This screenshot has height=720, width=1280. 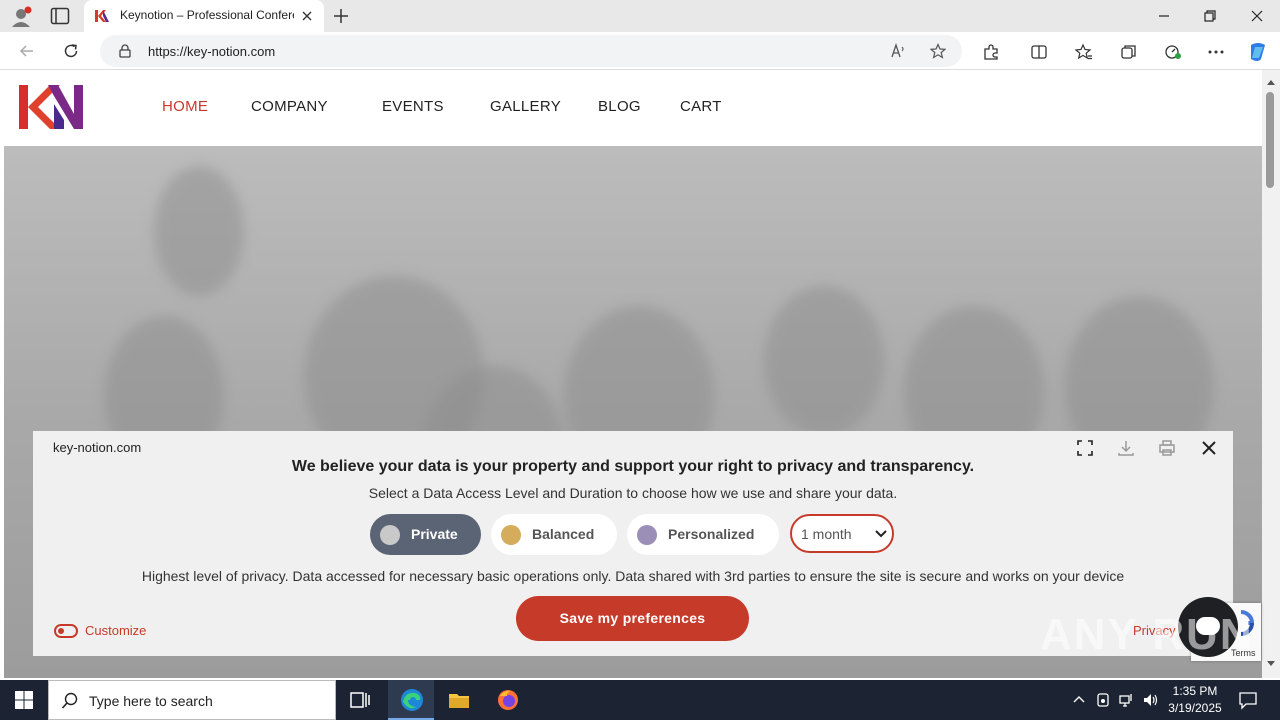 I want to click on customize-label: Customize, so click(x=116, y=630).